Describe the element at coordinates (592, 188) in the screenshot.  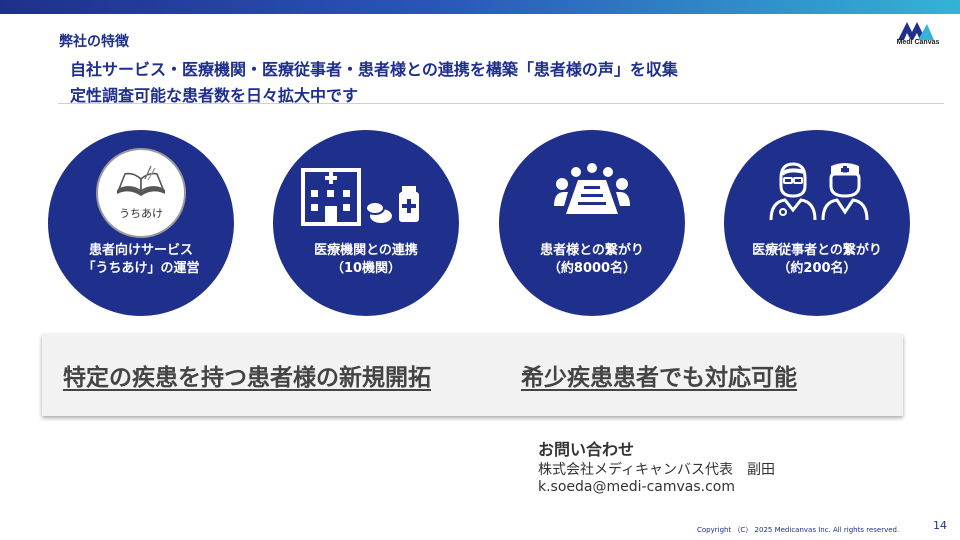
I see `meeting-icon` at that location.